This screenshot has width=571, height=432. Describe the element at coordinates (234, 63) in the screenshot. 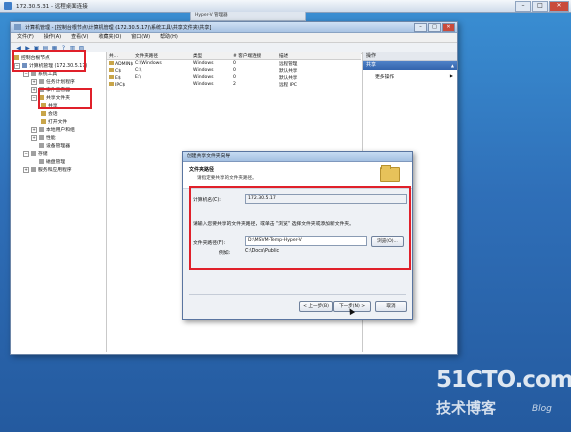

I see `table-row: ADMIN$ C:\Windows Windows 0 远程管理` at that location.